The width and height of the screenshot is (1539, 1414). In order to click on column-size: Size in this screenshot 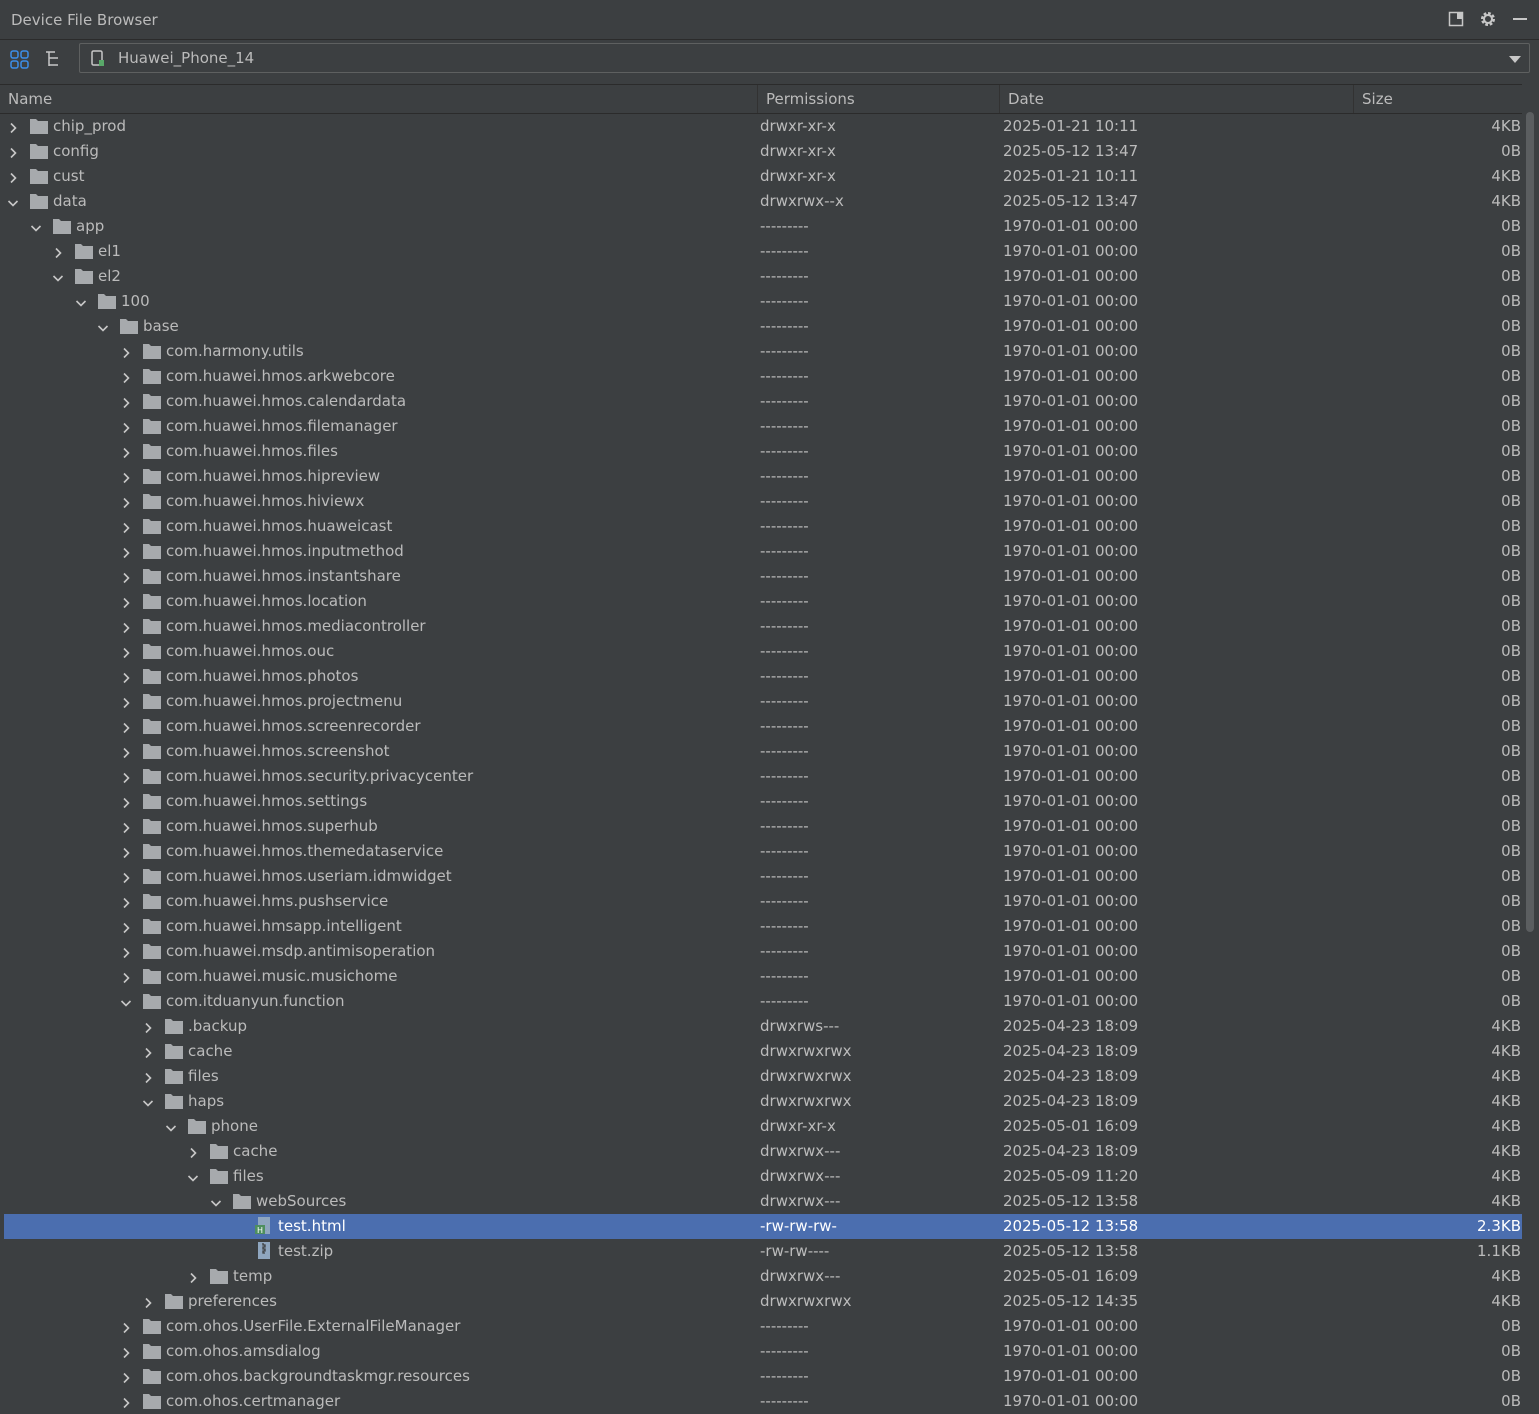, I will do `click(1438, 99)`.